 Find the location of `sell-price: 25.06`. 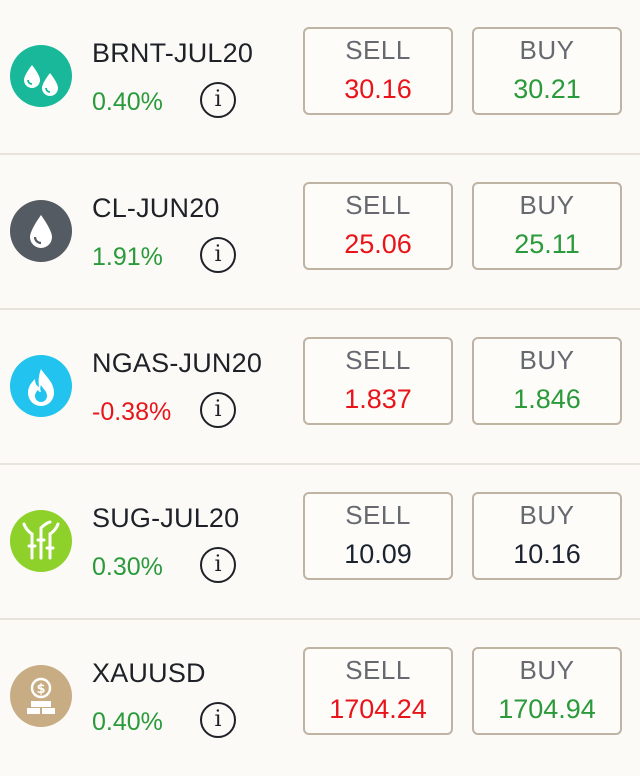

sell-price: 25.06 is located at coordinates (378, 244).